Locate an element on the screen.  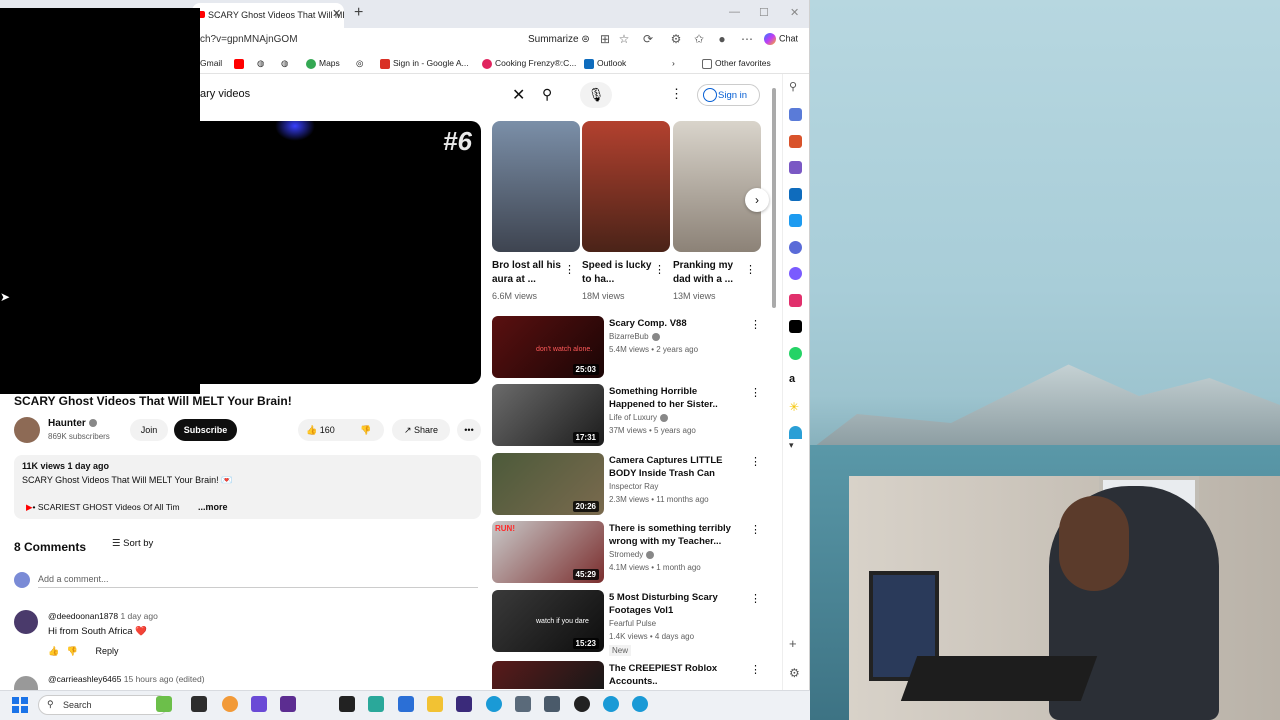
rec-channel: Inspector Ray is located at coordinates (633, 486).